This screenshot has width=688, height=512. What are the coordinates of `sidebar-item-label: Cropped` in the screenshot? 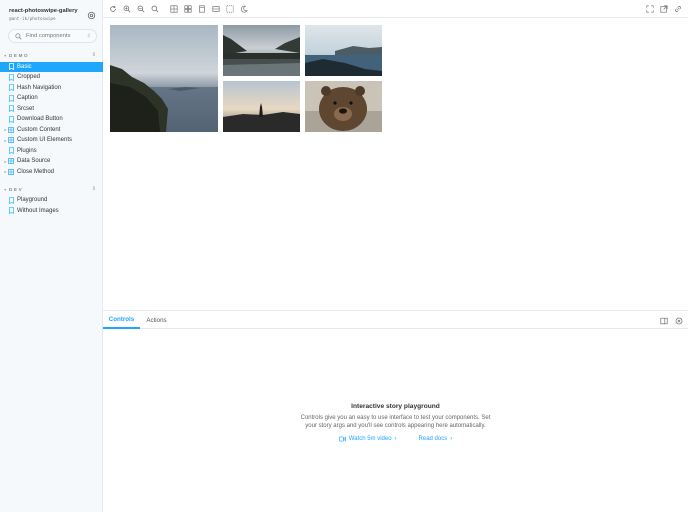 It's located at (29, 77).